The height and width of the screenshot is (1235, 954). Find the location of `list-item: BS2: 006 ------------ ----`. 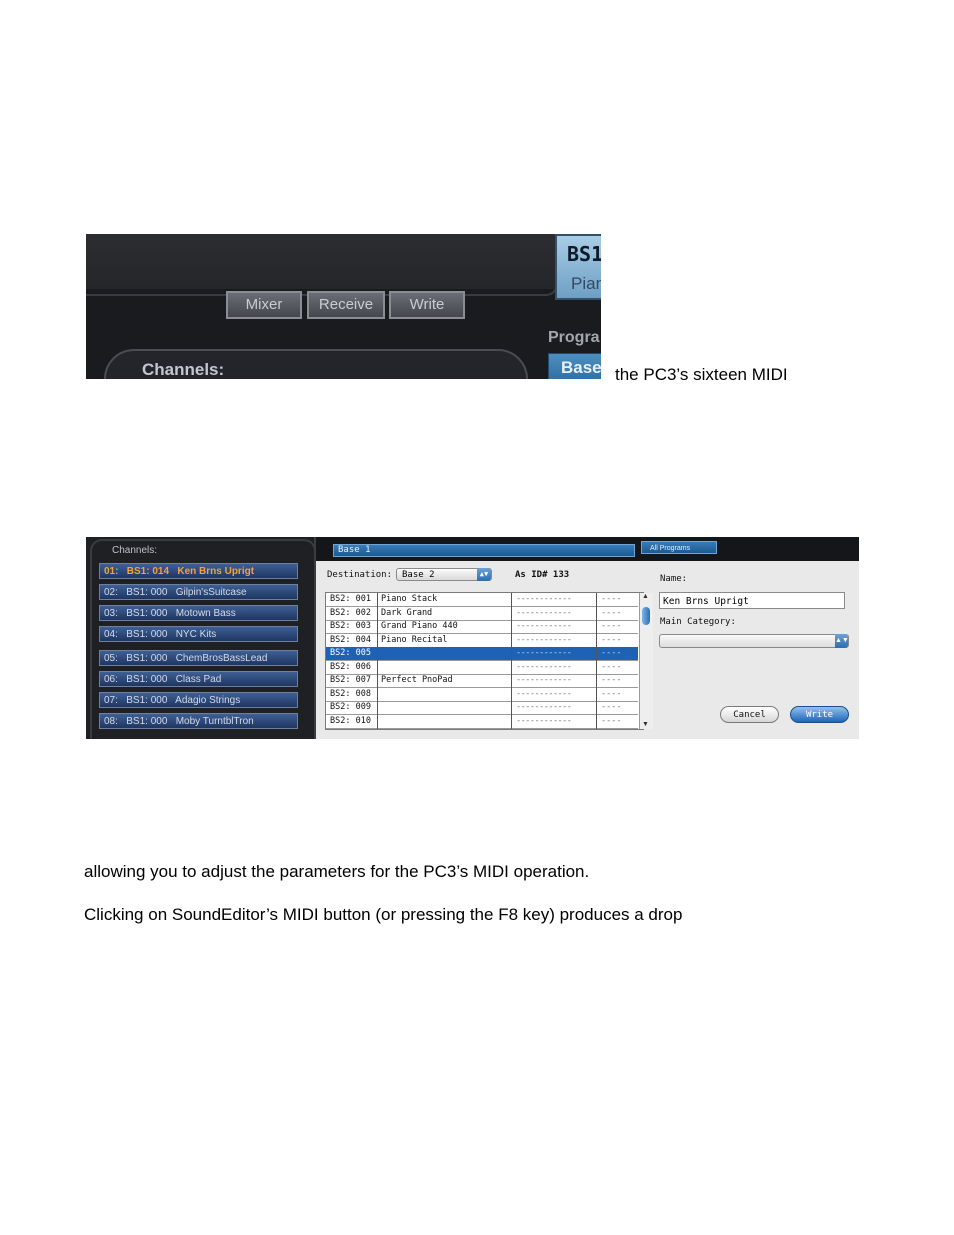

list-item: BS2: 006 ------------ ---- is located at coordinates (482, 668).